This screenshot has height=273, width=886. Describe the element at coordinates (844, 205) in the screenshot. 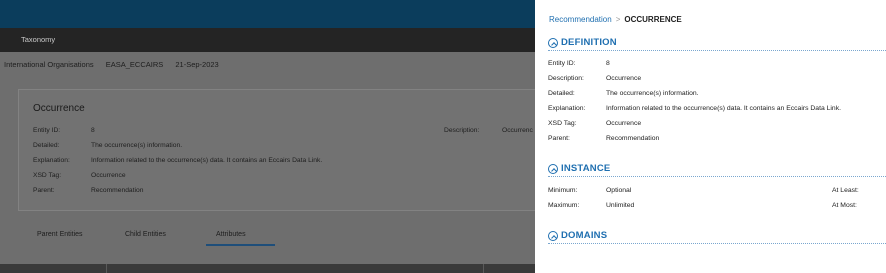

I see `at-most-label: At Most:` at that location.